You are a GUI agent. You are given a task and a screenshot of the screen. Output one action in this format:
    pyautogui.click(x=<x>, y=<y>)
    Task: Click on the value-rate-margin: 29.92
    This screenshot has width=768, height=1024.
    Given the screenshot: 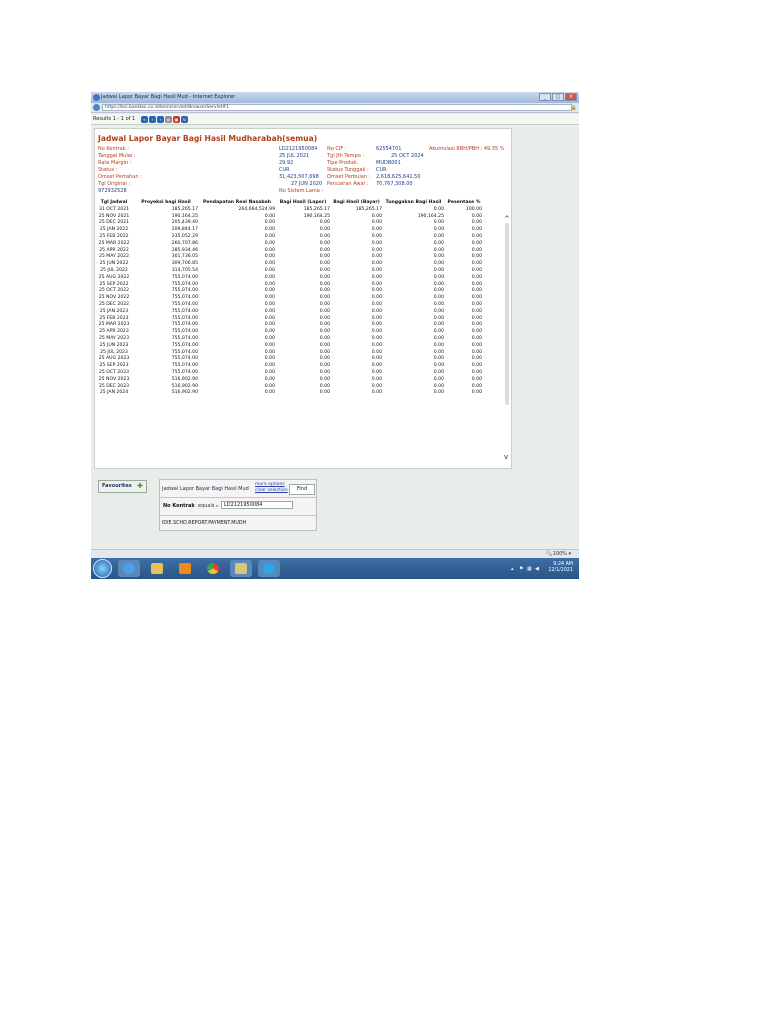 What is the action you would take?
    pyautogui.click(x=286, y=163)
    